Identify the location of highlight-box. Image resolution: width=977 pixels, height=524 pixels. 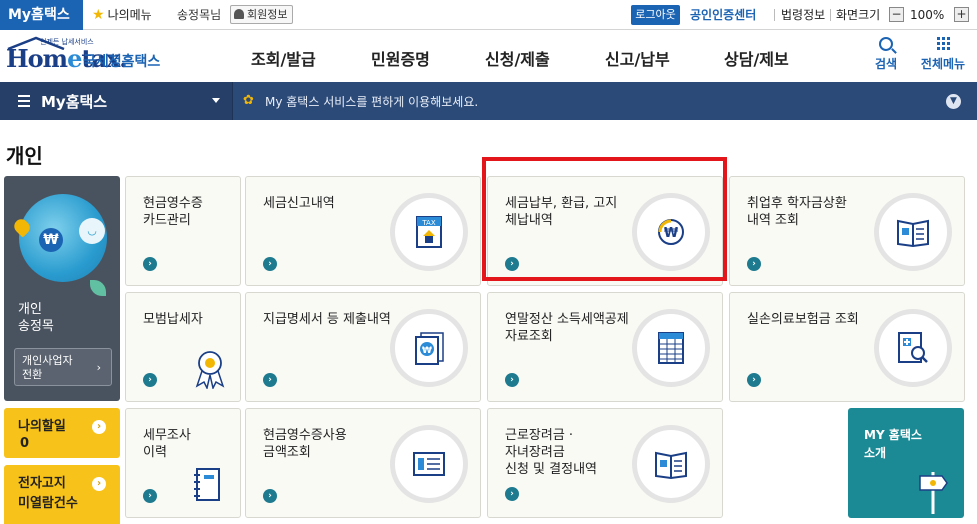
(604, 219).